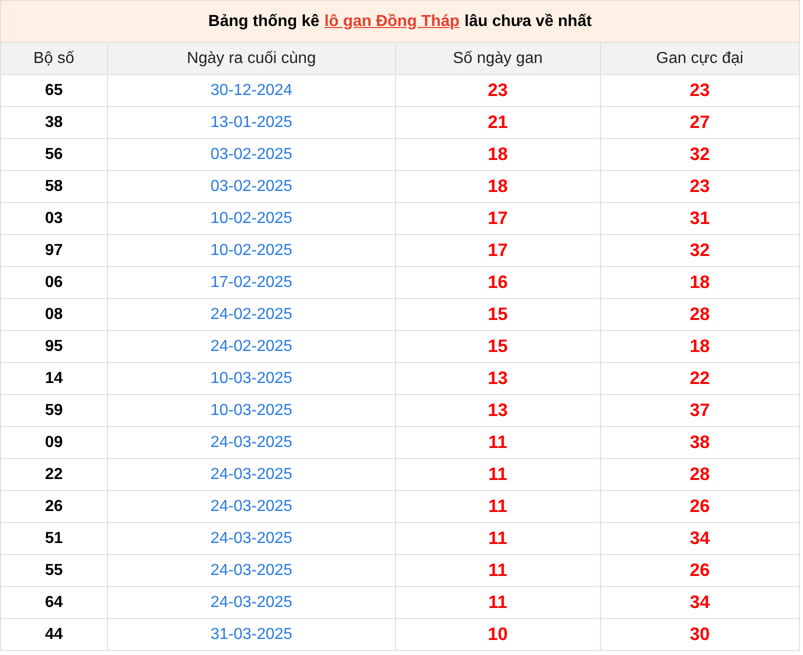 This screenshot has height=655, width=803. Describe the element at coordinates (54, 634) in the screenshot. I see `number-cell-text: 44` at that location.